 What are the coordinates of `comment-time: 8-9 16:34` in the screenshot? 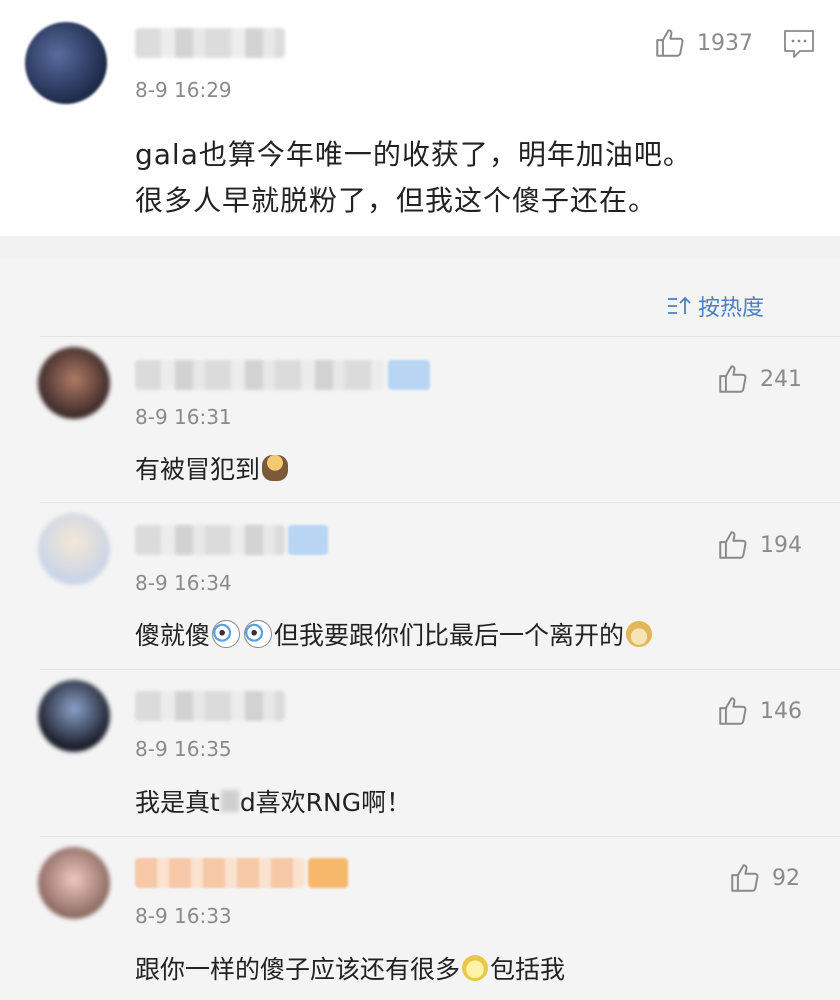 It's located at (183, 583).